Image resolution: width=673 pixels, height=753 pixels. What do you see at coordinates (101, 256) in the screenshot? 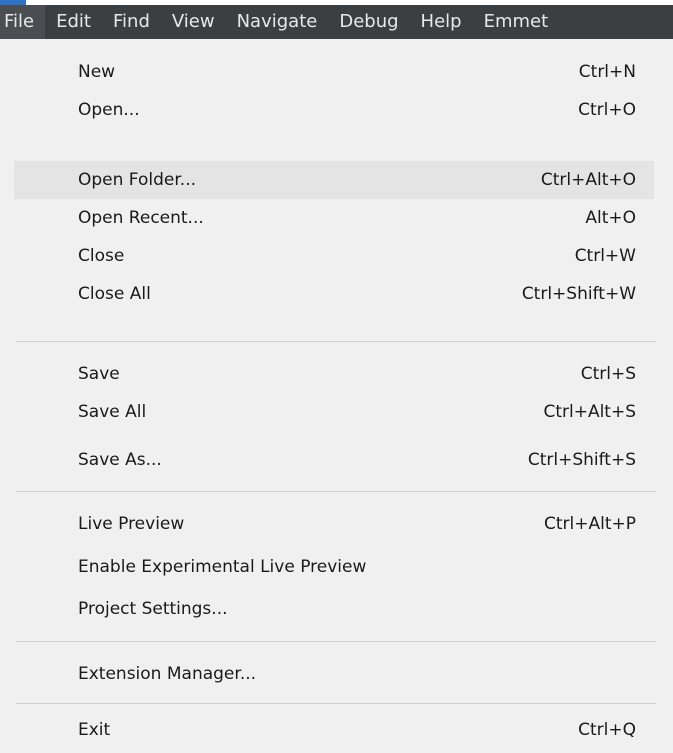
I see `menu-item-label: Close` at bounding box center [101, 256].